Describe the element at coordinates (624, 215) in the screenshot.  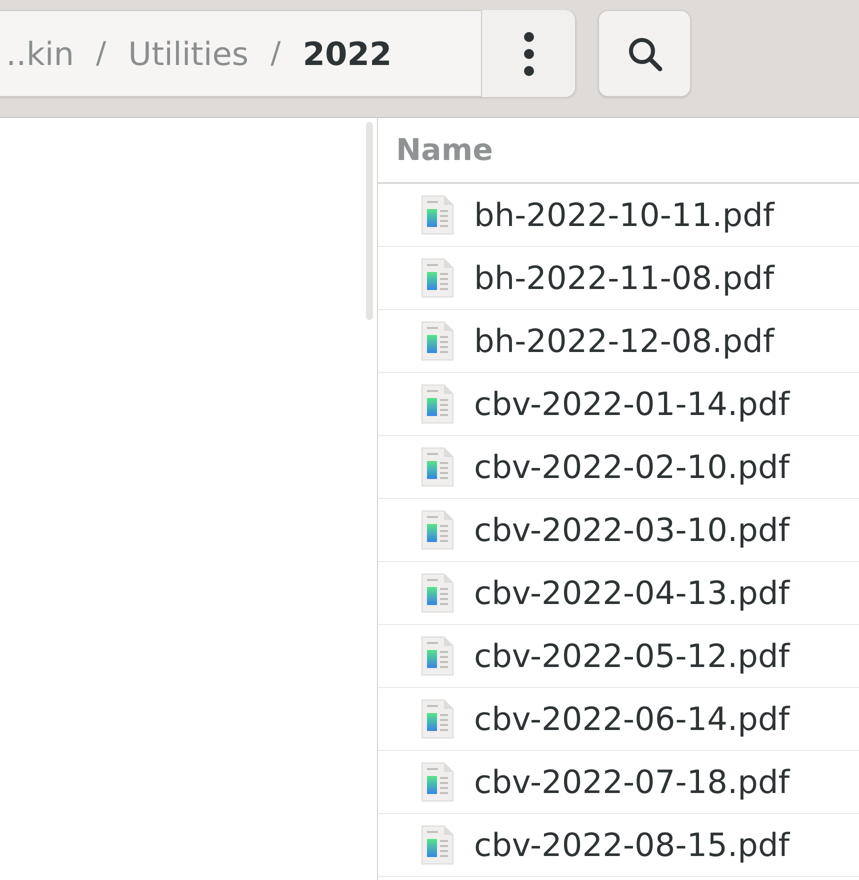
I see `file-name: bh-2022-10-11.pdf` at that location.